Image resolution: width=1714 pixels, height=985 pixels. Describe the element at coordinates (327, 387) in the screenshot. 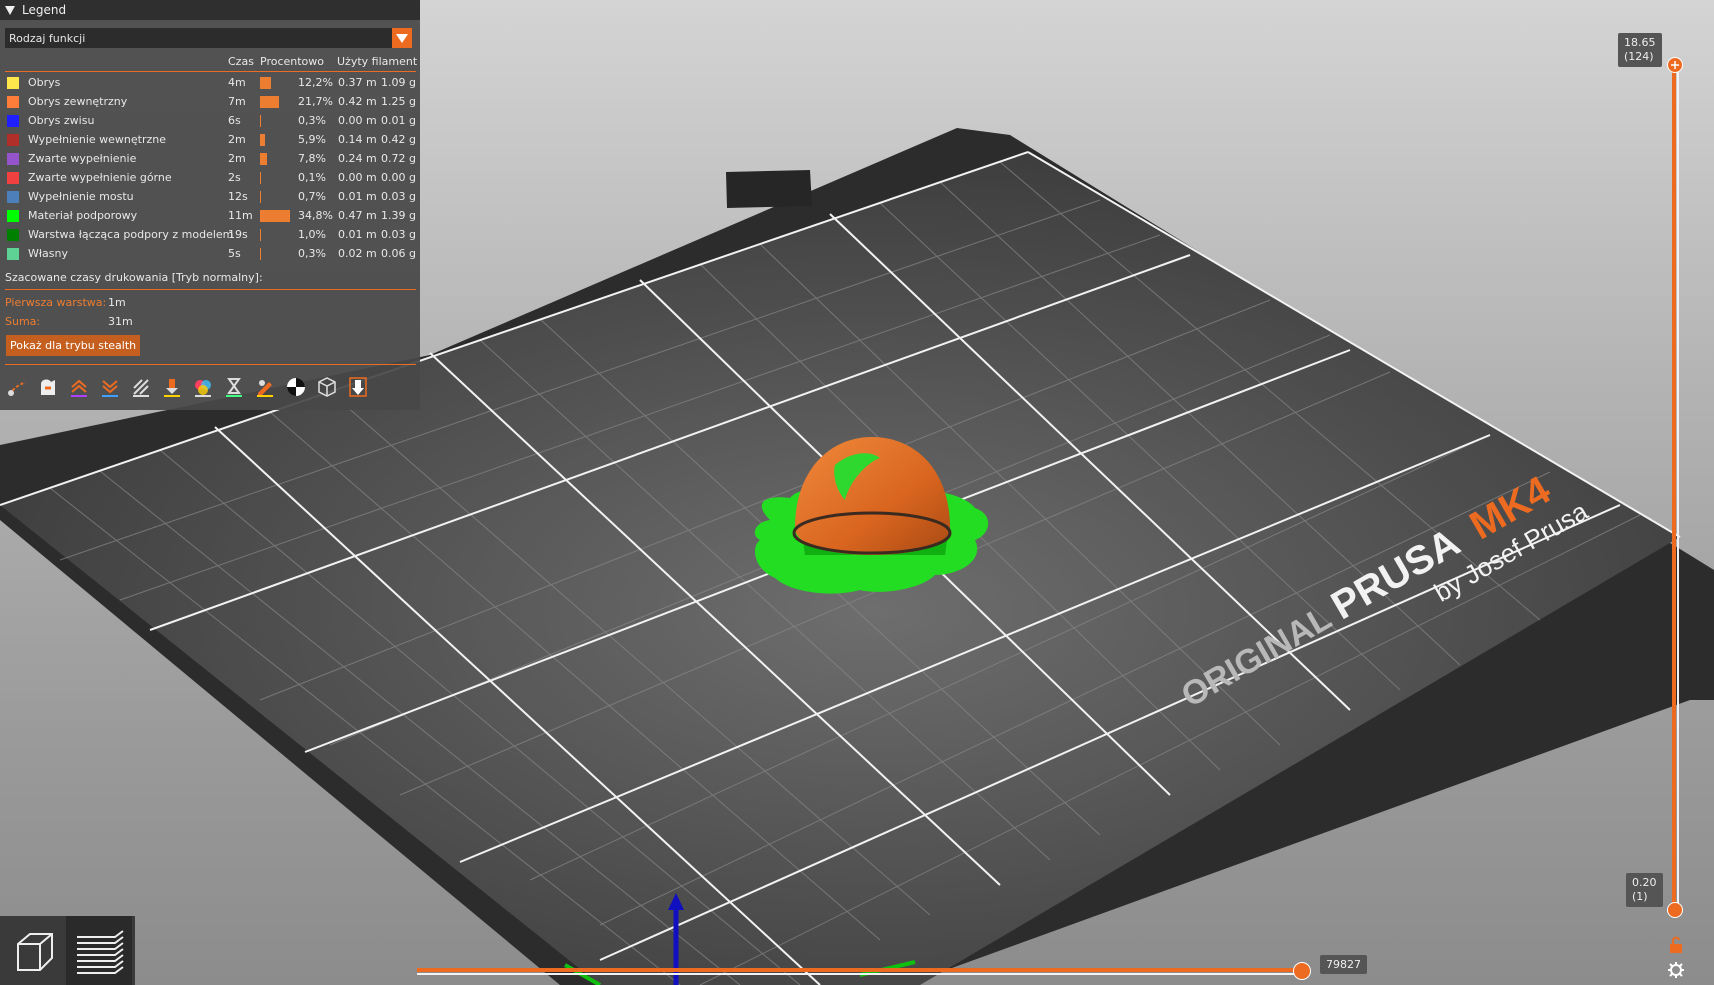

I see `shells-icon` at that location.